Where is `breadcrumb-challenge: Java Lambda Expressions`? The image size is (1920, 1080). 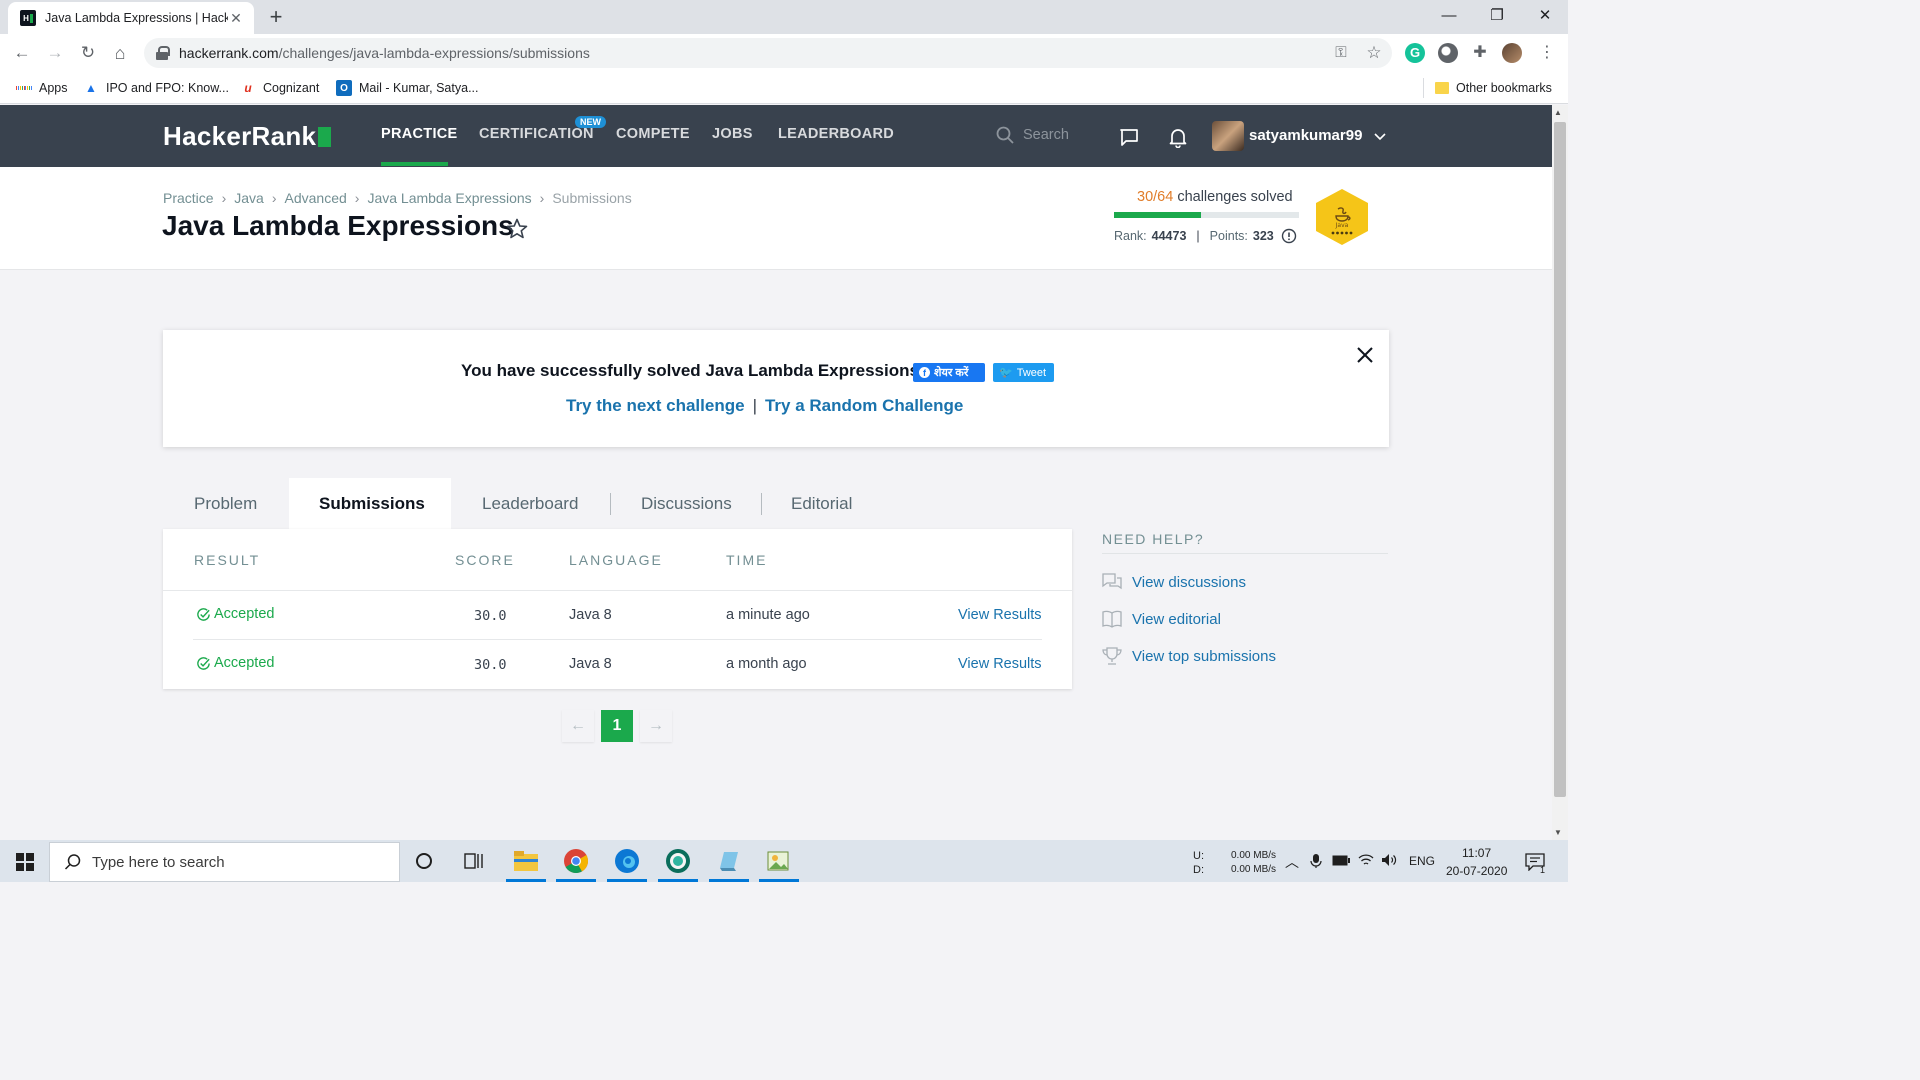
breadcrumb-challenge: Java Lambda Expressions is located at coordinates (449, 198).